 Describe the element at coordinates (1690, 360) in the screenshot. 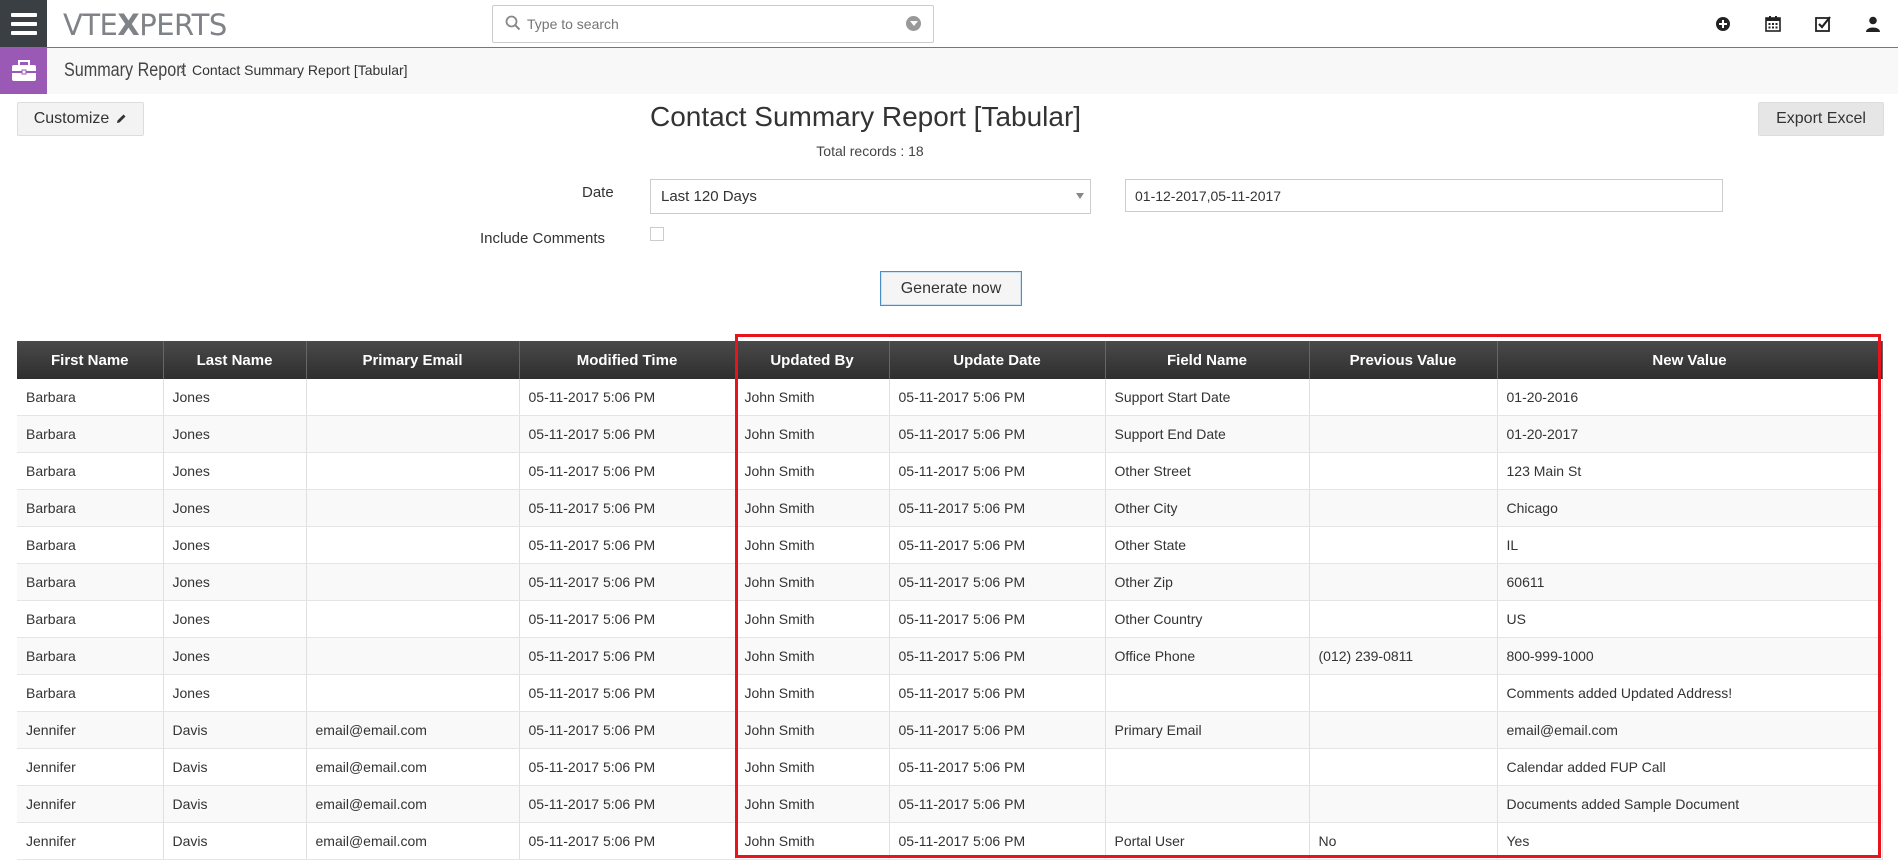

I see `column-header-new-value: New Value` at that location.